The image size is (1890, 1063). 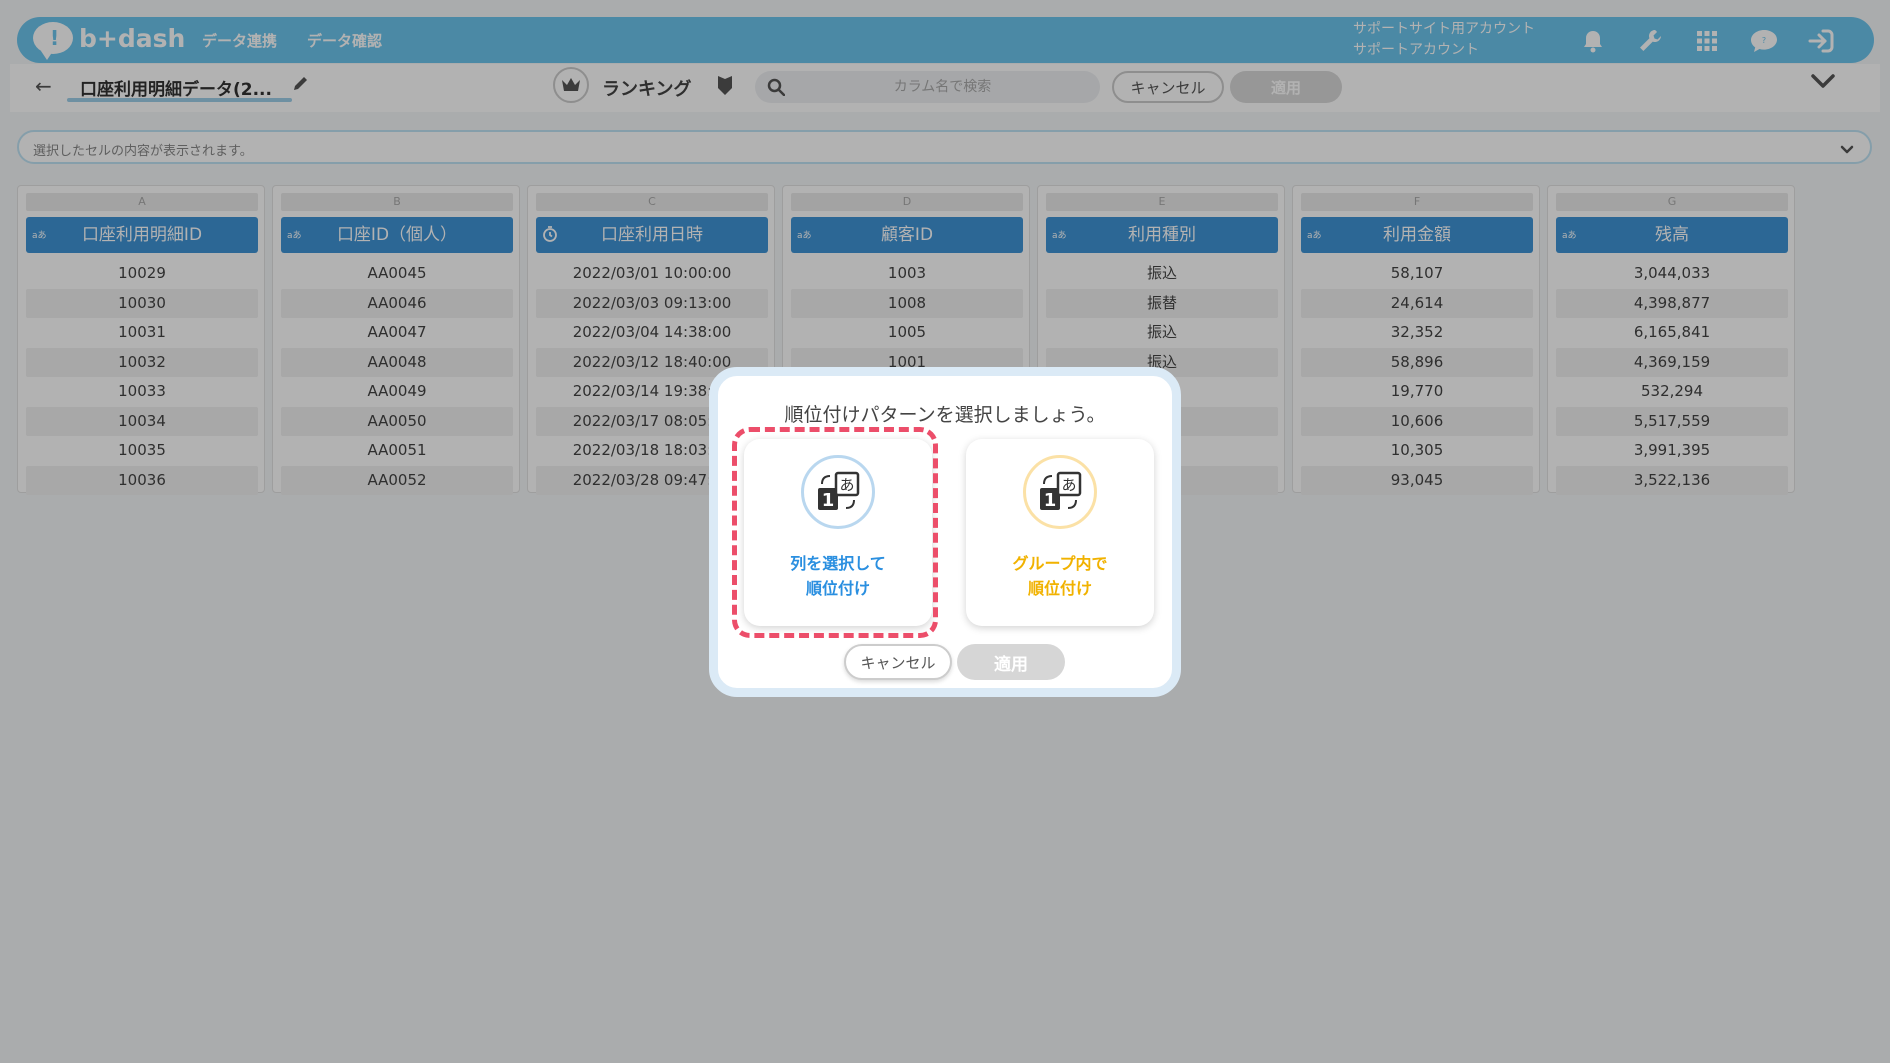 What do you see at coordinates (835, 532) in the screenshot?
I see `selection-highlight` at bounding box center [835, 532].